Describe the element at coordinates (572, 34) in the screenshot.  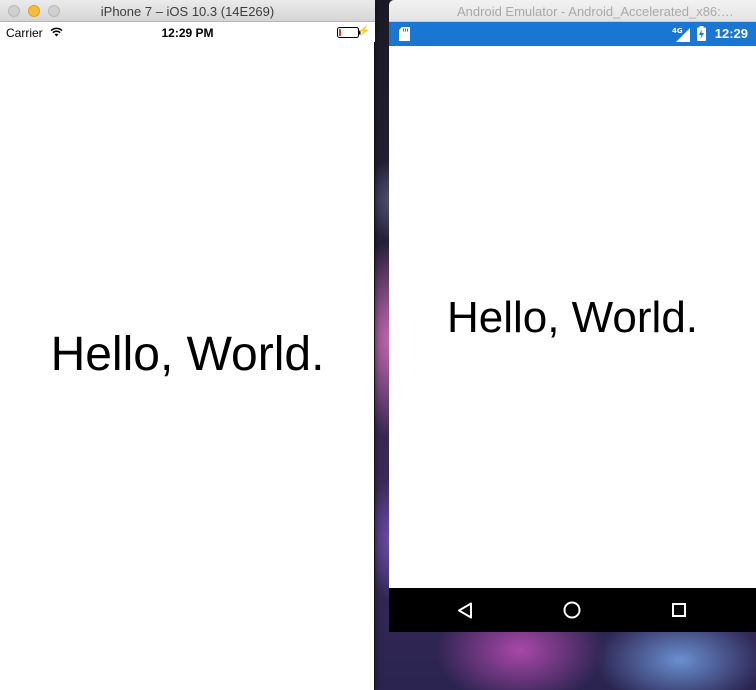
I see `android-status-bar: 4G 12:29` at that location.